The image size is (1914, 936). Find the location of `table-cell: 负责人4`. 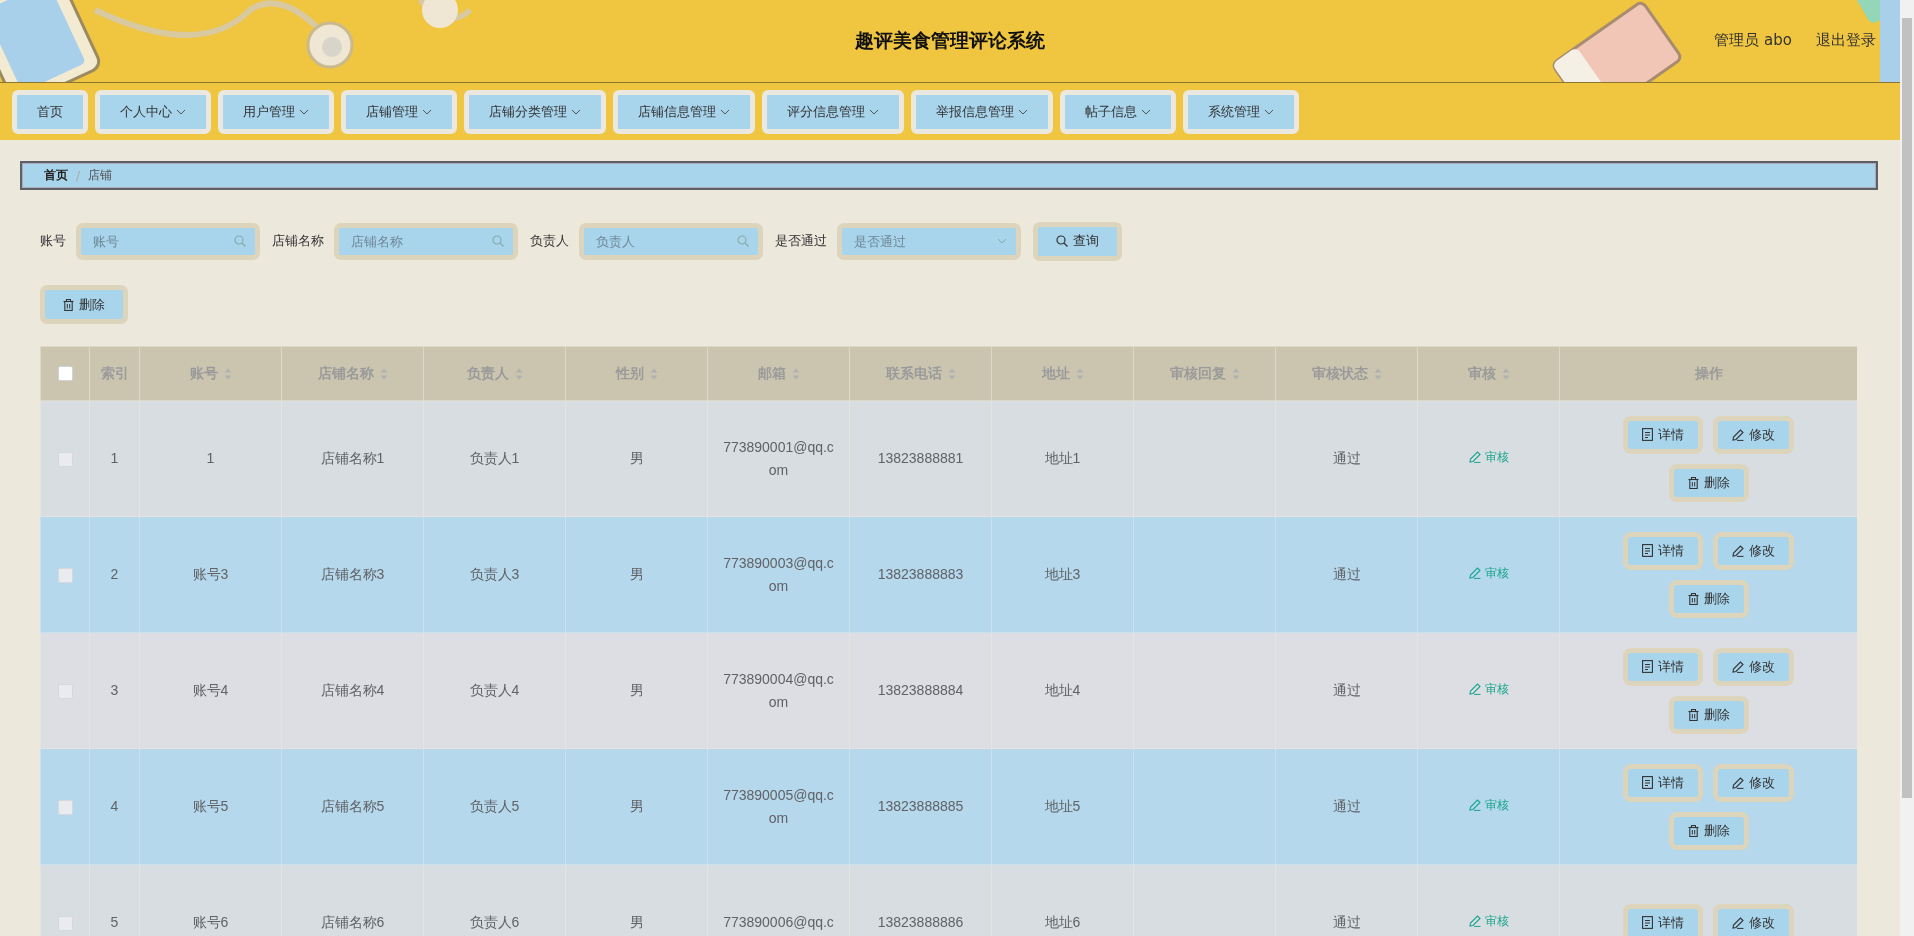

table-cell: 负责人4 is located at coordinates (494, 690).